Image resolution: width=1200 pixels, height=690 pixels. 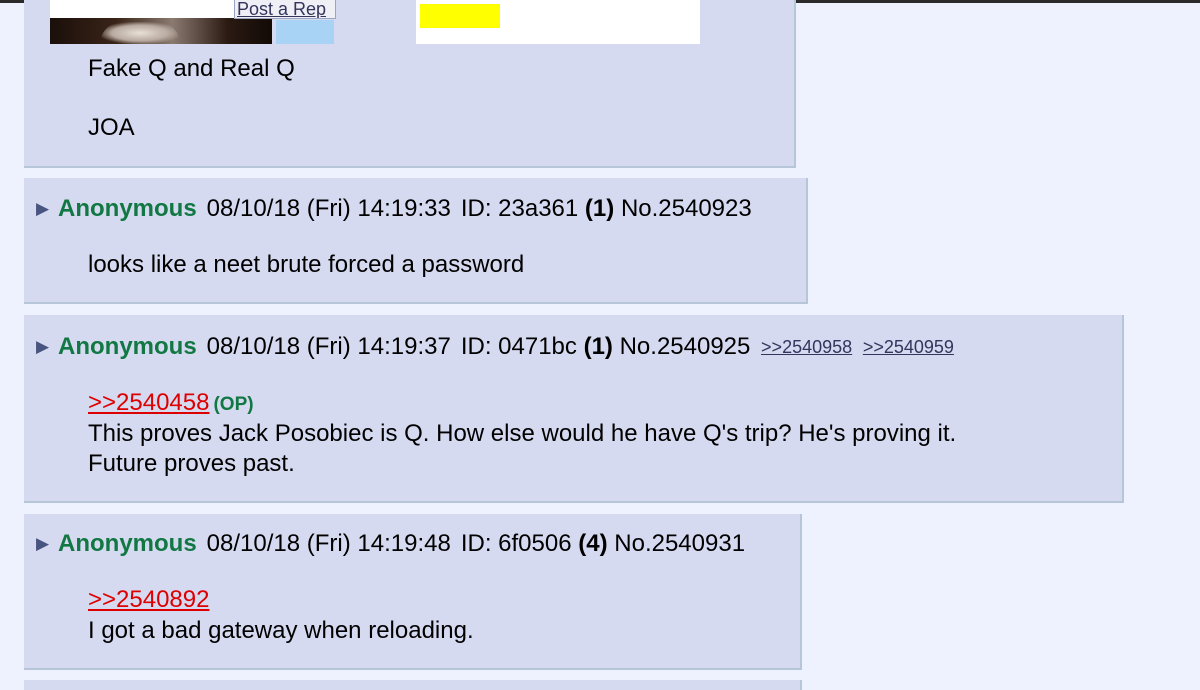 I want to click on backlink: >>2540958, so click(x=806, y=347).